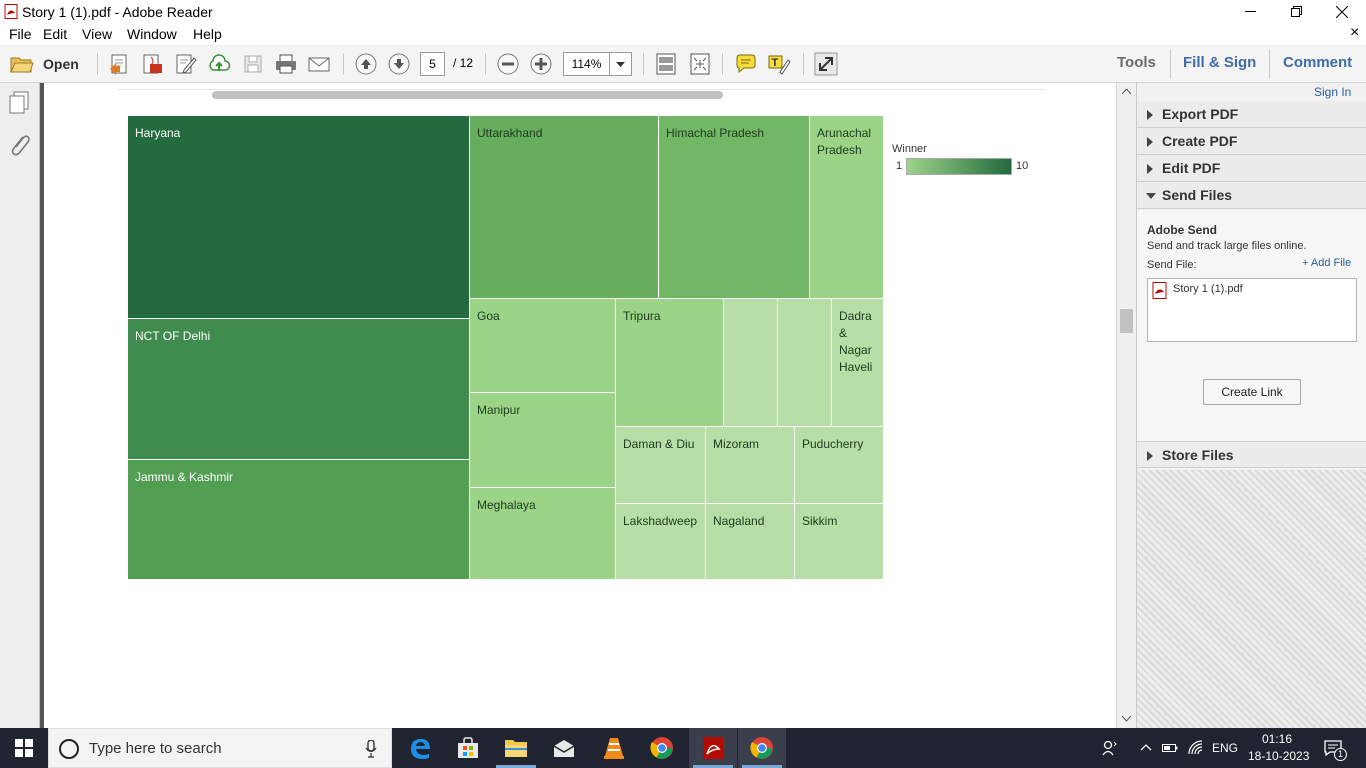  I want to click on treemap-cell-nagaland: Nagaland, so click(750, 542).